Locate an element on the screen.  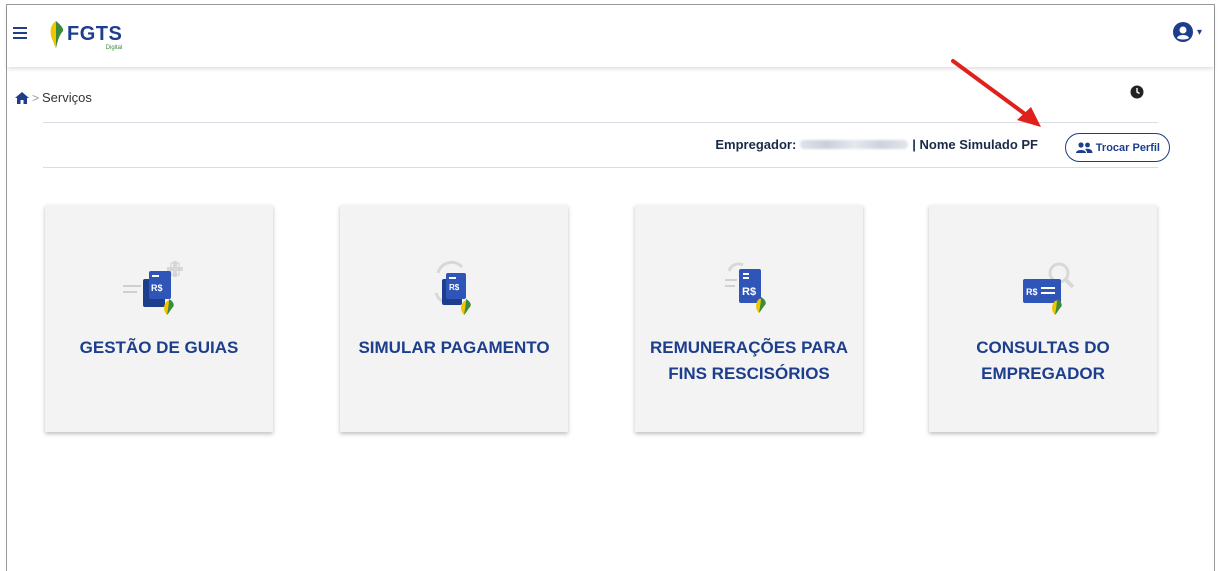
card-gestao-de-guias: R$ GESTÃO DE GUIAS is located at coordinates (159, 318).